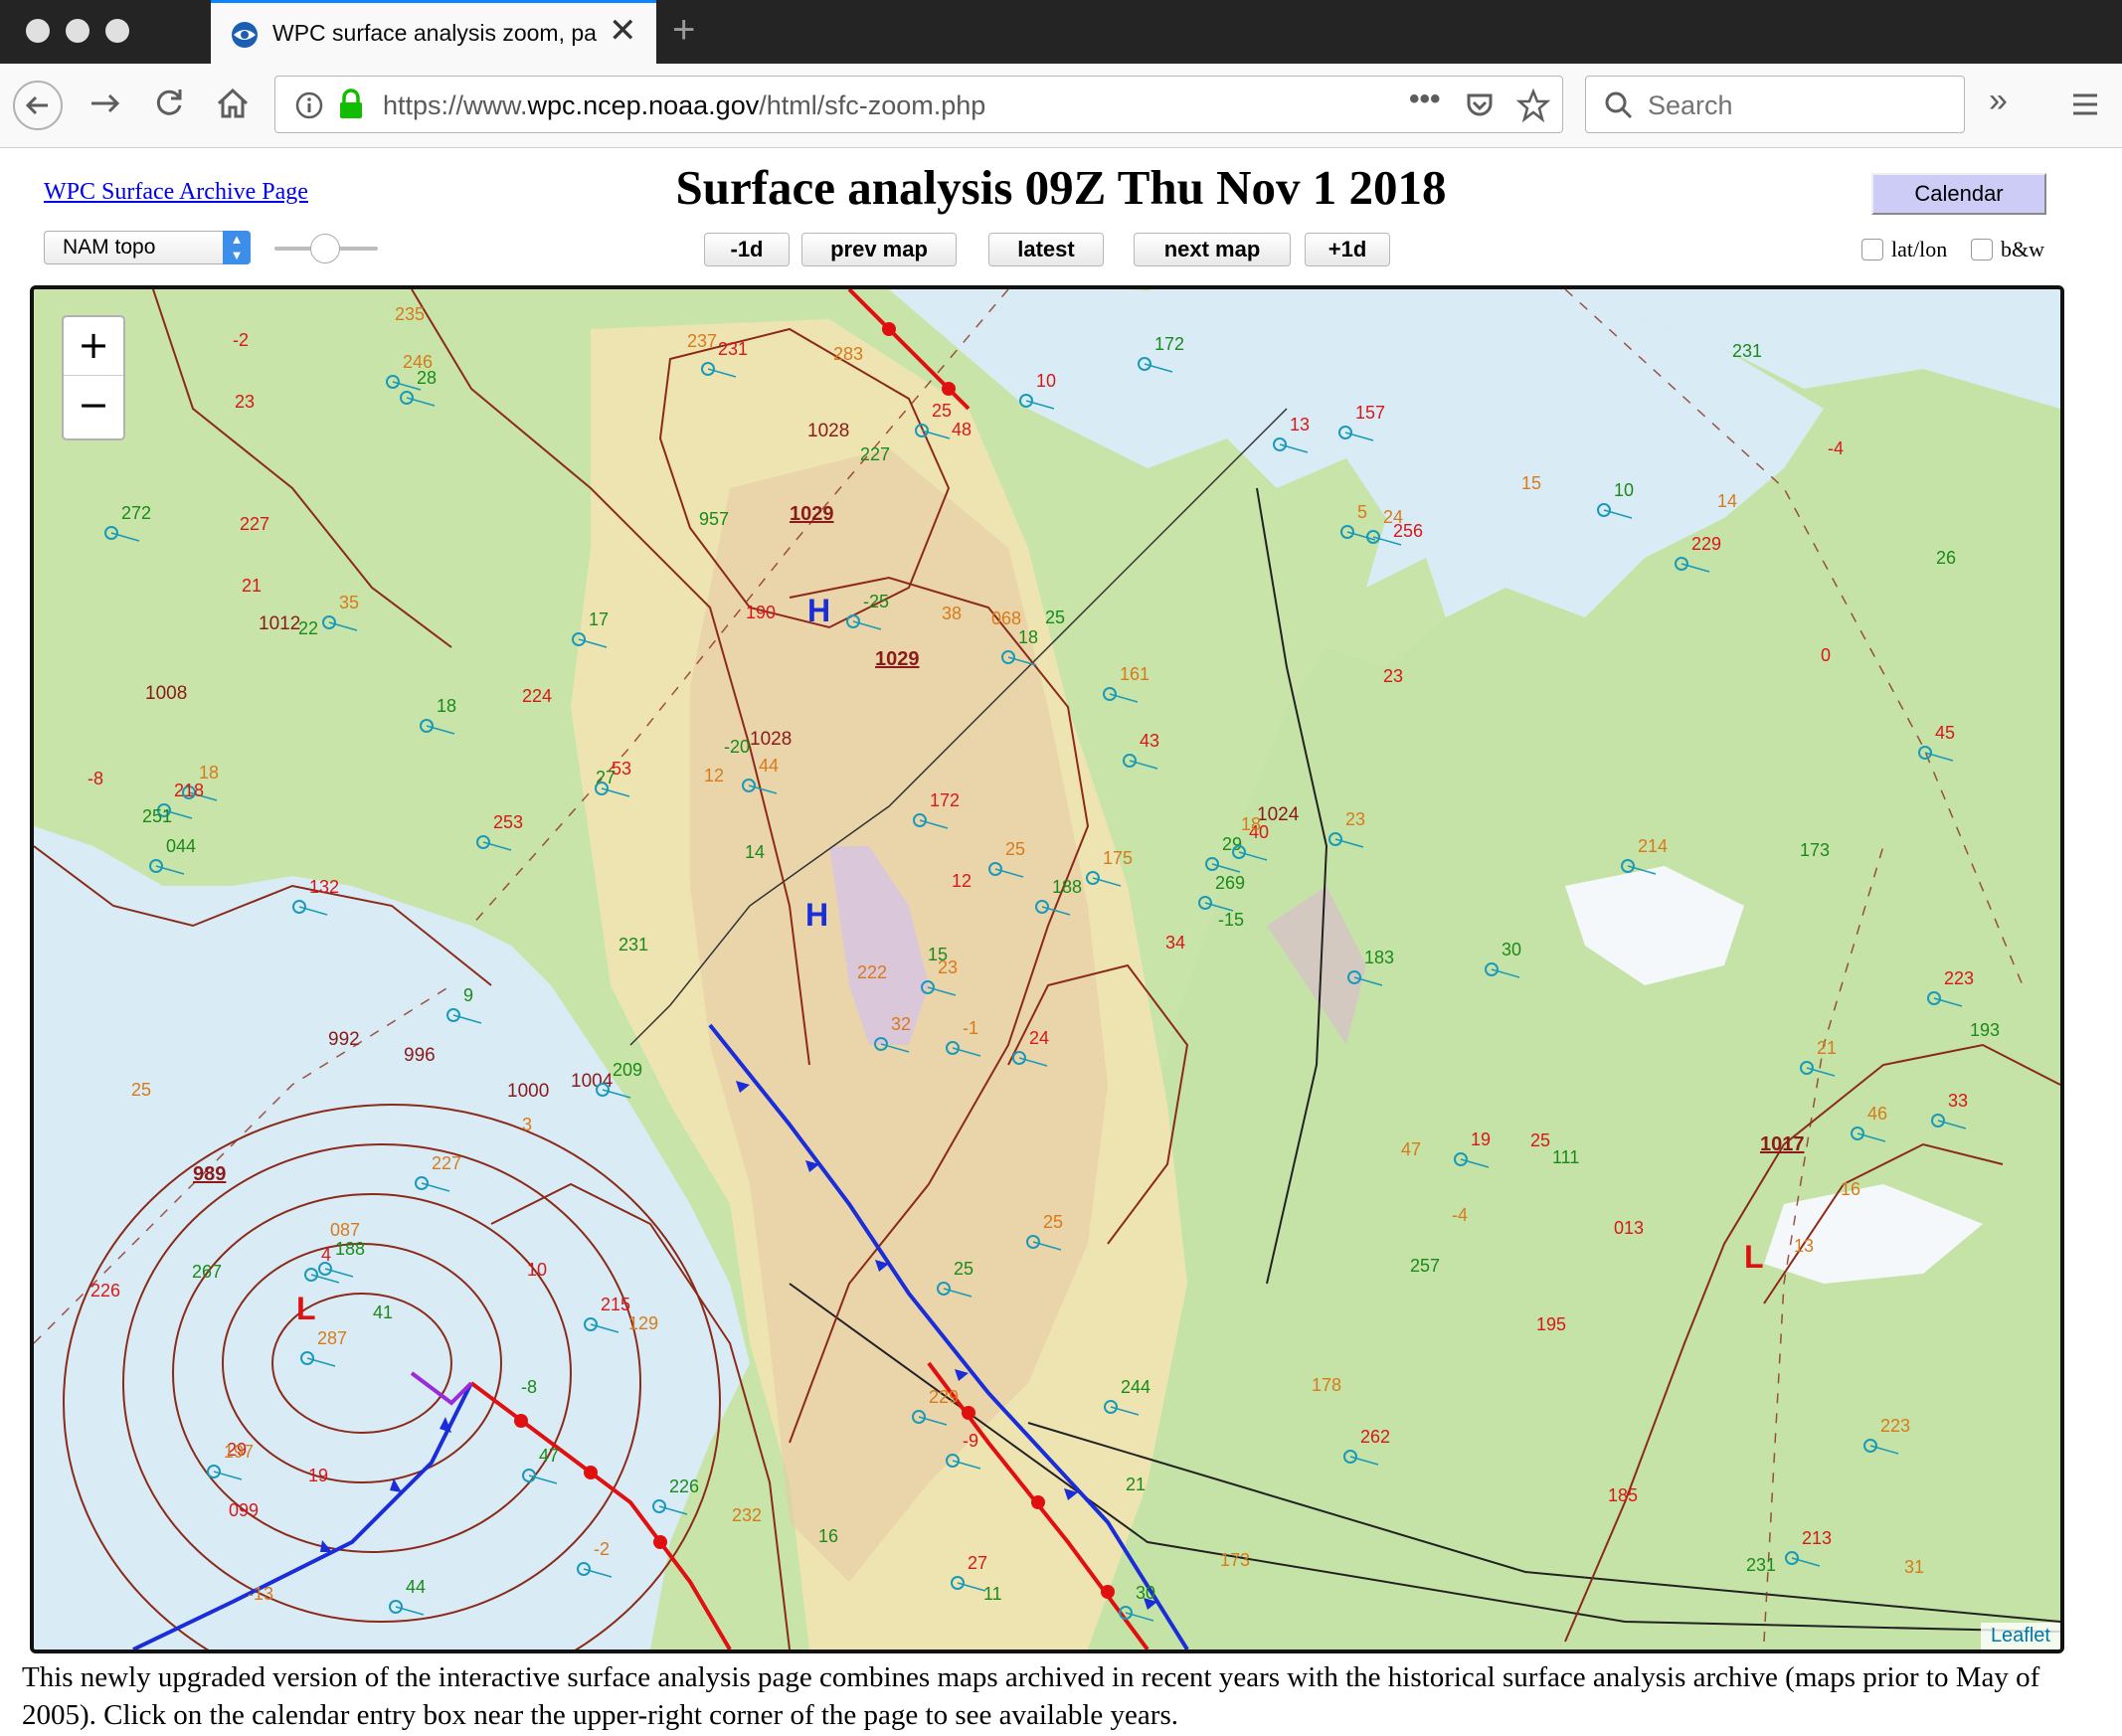 The width and height of the screenshot is (2122, 1736). I want to click on minus-1d-button: -1d, so click(747, 250).